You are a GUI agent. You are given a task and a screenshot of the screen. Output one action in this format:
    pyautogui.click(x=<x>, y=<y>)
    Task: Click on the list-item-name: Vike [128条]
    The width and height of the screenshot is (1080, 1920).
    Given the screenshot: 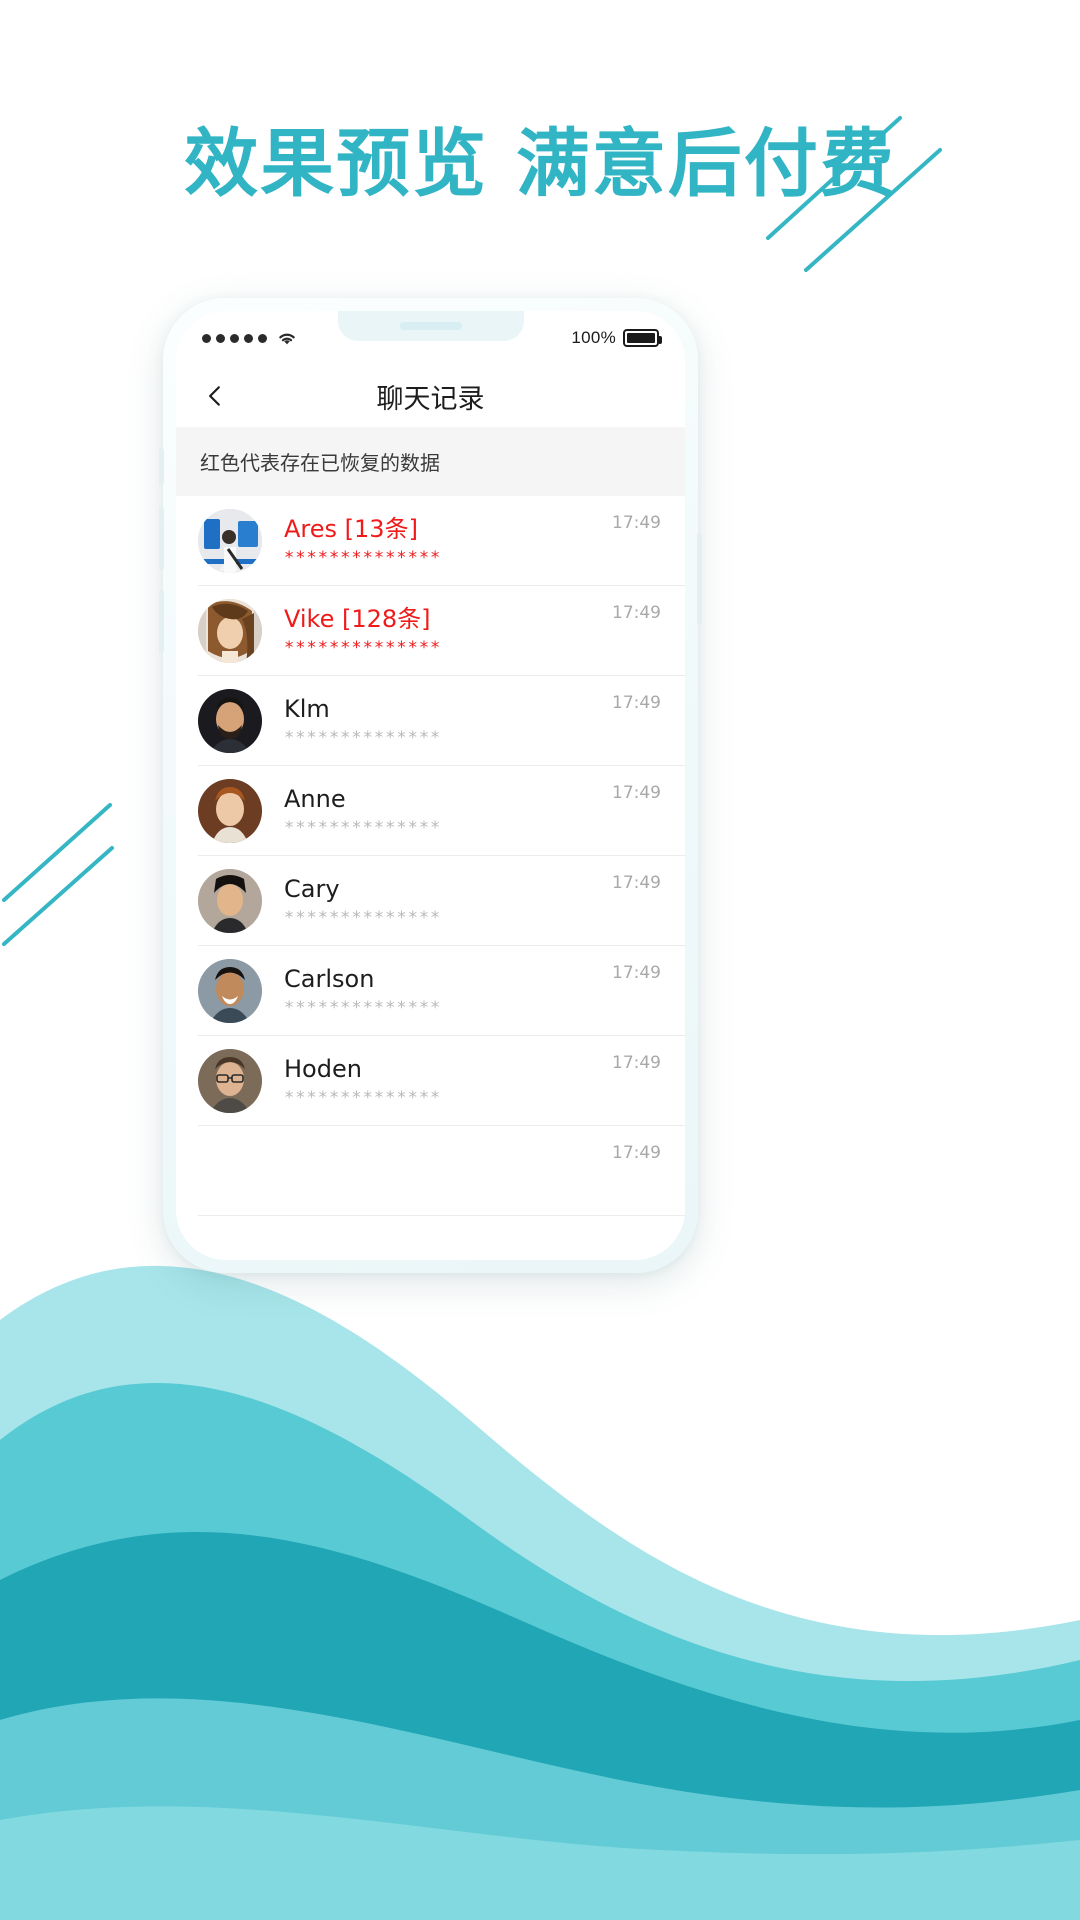 What is the action you would take?
    pyautogui.click(x=448, y=619)
    